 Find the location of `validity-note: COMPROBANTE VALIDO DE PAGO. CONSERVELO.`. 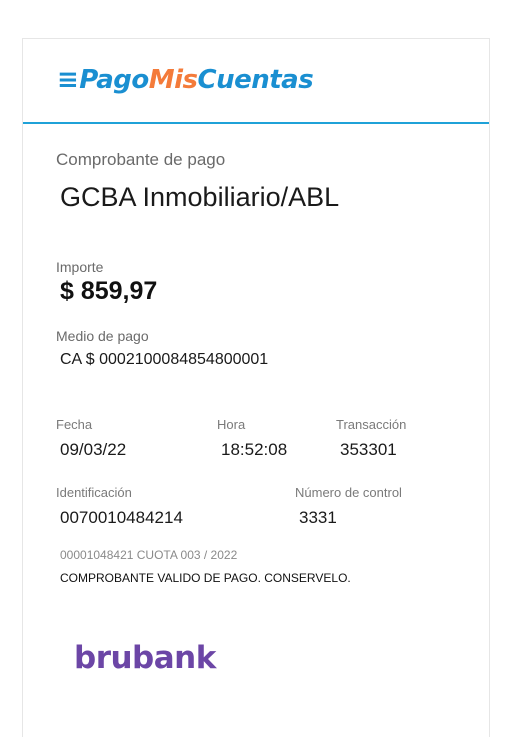

validity-note: COMPROBANTE VALIDO DE PAGO. CONSERVELO. is located at coordinates (205, 578).